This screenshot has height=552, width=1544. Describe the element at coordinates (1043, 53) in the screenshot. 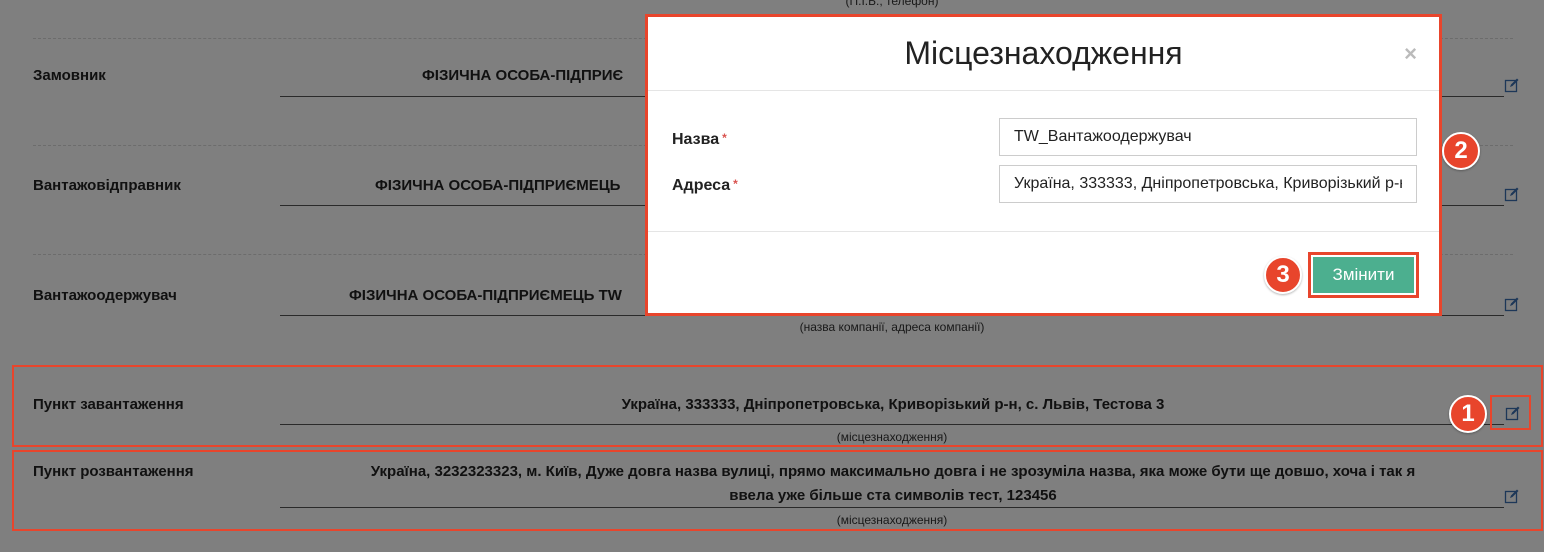

I see `modal-title: Місцезнаходження` at that location.